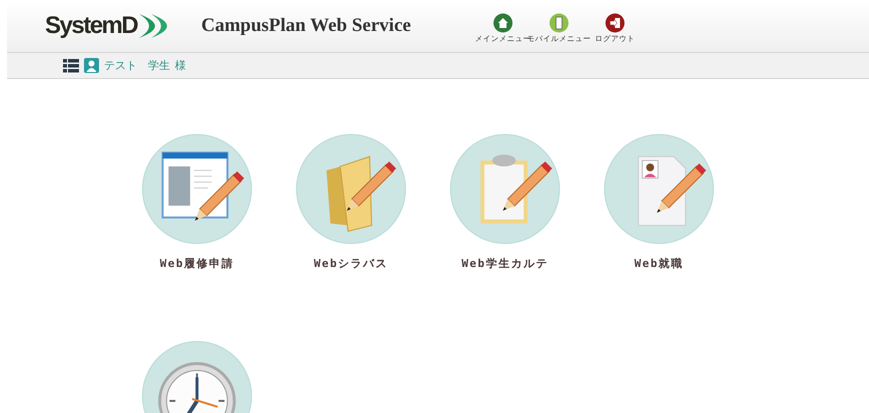  What do you see at coordinates (516, 189) in the screenshot?
I see `clipboard-pencil-icon` at bounding box center [516, 189].